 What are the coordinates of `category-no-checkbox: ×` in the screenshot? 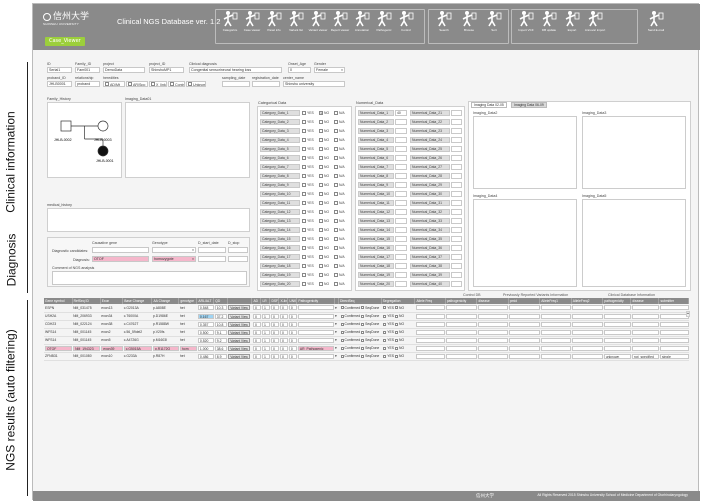 It's located at (321, 113).